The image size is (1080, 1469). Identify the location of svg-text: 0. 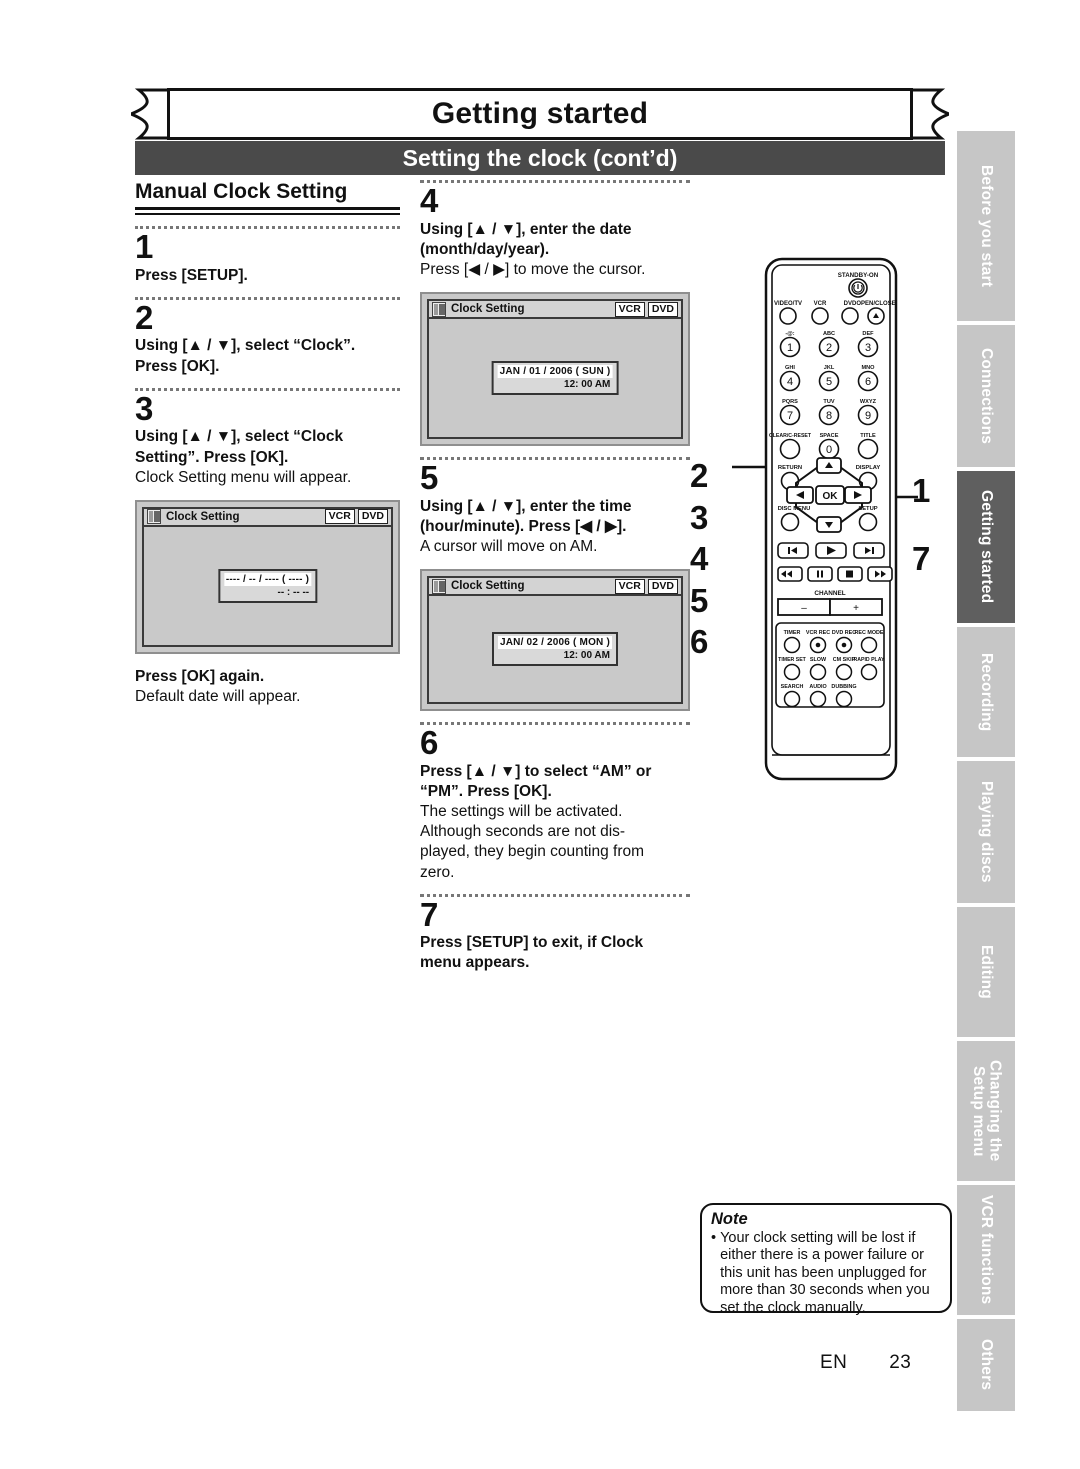
(829, 450).